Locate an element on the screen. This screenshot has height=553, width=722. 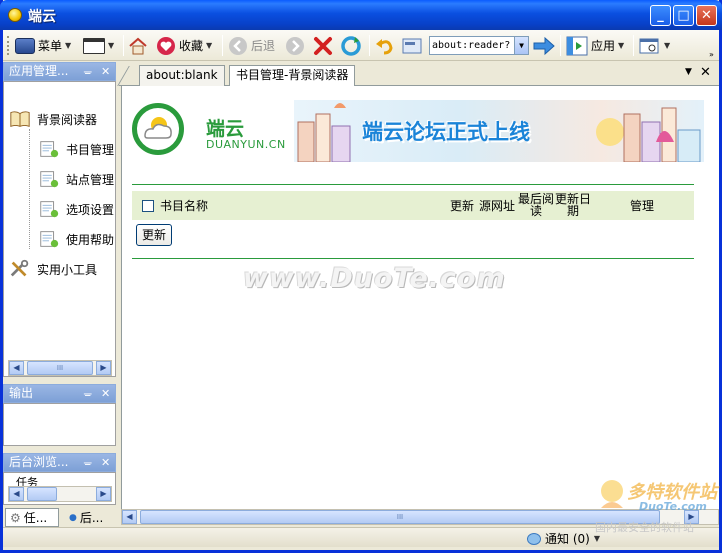
book-table-header: 书目名称 更新 源网址 最后阅 读 更新日 期 管理 is located at coordinates (413, 205).